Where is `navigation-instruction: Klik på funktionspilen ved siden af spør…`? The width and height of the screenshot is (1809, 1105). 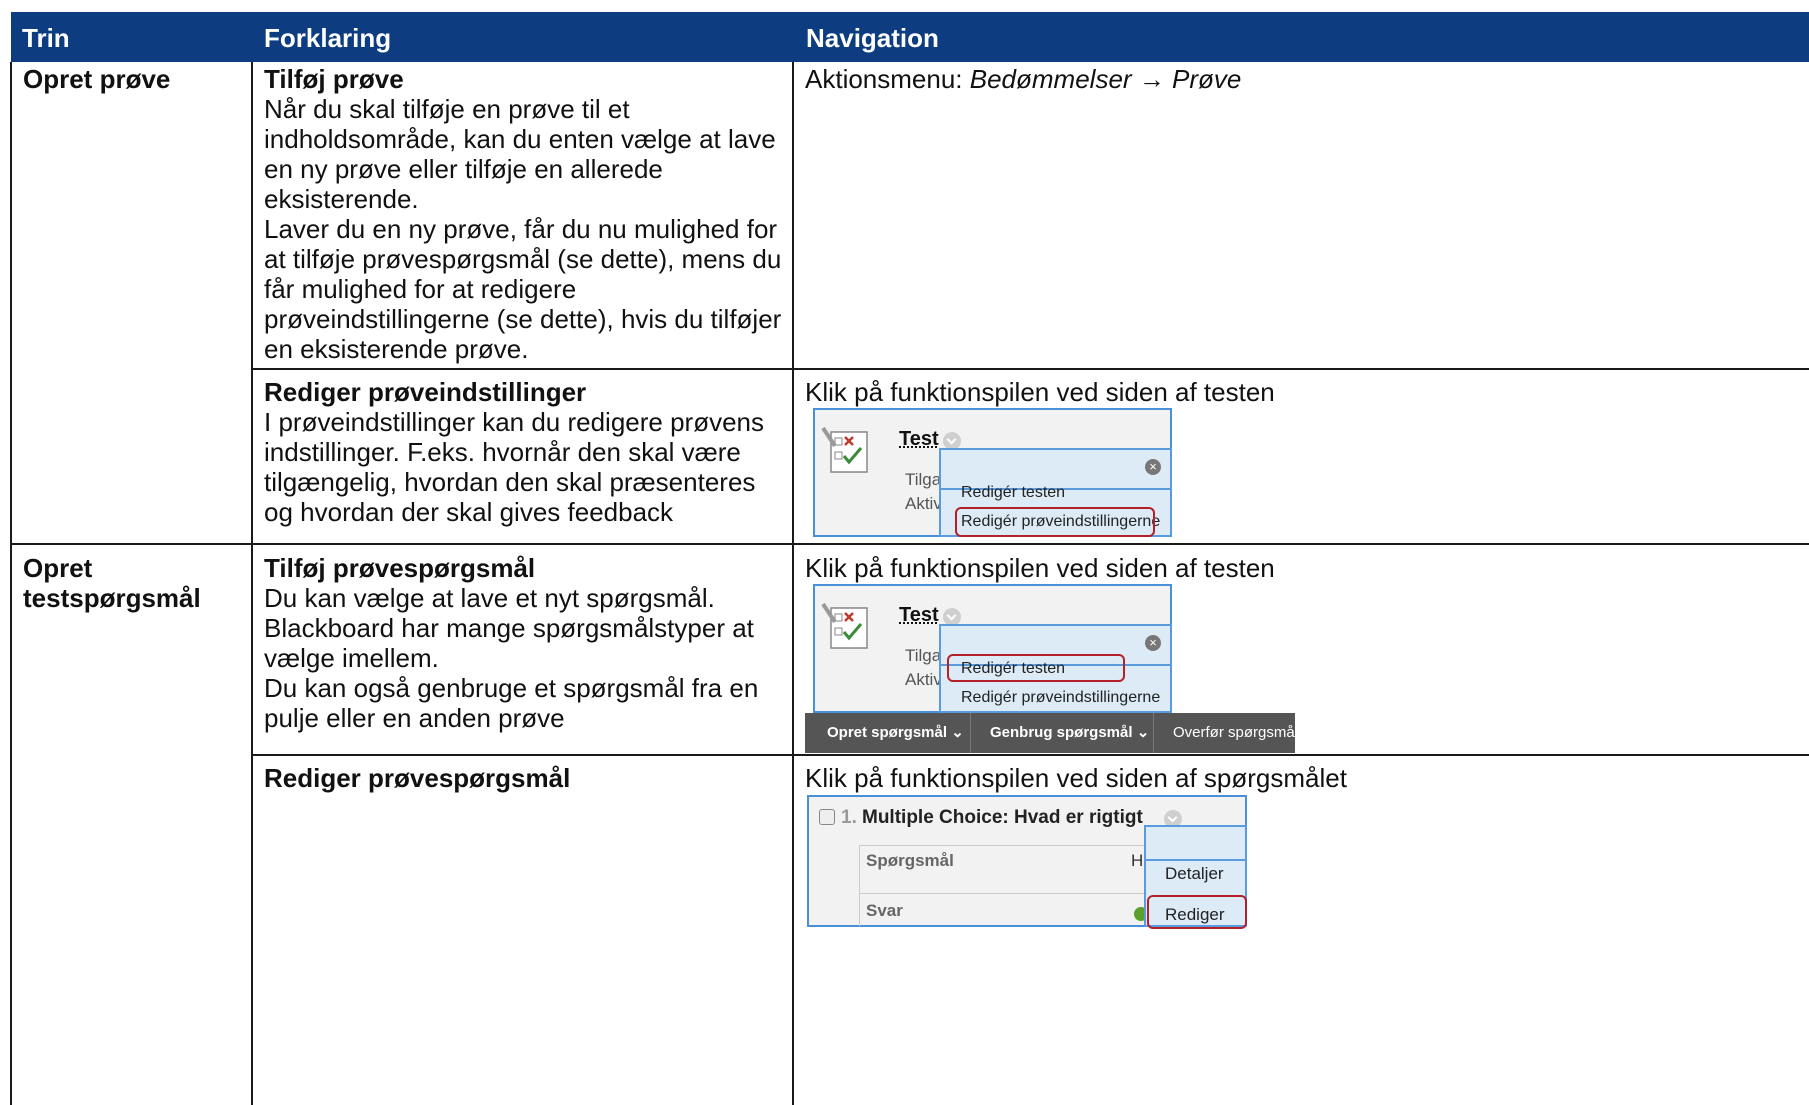 navigation-instruction: Klik på funktionspilen ved siden af spør… is located at coordinates (1076, 778).